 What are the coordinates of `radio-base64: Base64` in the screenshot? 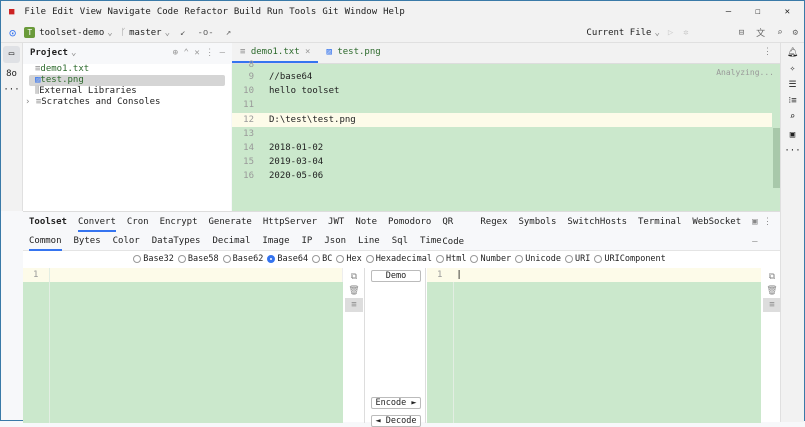 It's located at (287, 259).